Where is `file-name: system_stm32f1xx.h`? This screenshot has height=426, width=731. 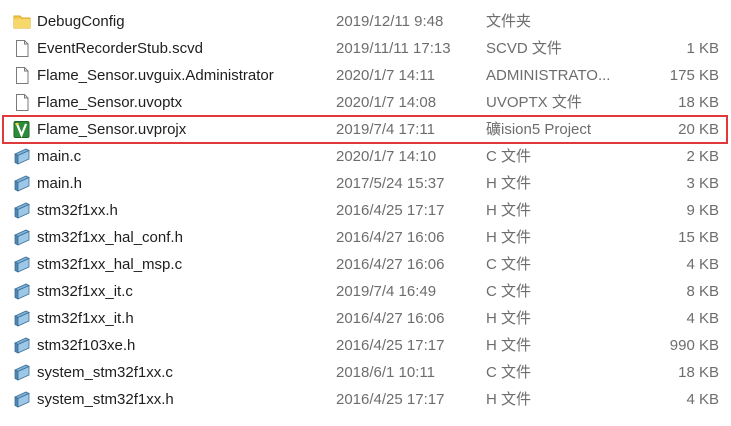 file-name: system_stm32f1xx.h is located at coordinates (105, 399).